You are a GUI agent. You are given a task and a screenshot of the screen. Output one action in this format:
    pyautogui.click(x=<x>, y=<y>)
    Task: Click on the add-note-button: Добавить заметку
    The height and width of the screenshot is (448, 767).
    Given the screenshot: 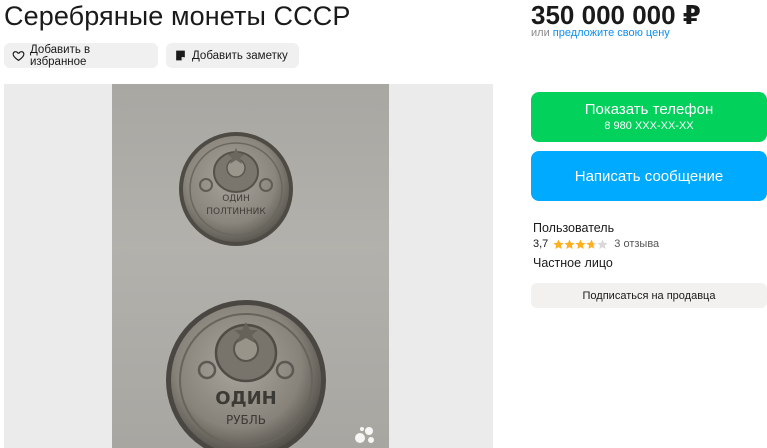 What is the action you would take?
    pyautogui.click(x=232, y=55)
    